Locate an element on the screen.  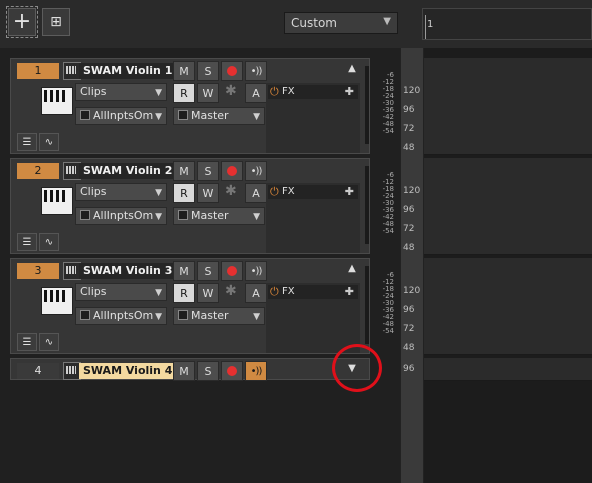
ruler-bar-label: 1 is located at coordinates (430, 24).